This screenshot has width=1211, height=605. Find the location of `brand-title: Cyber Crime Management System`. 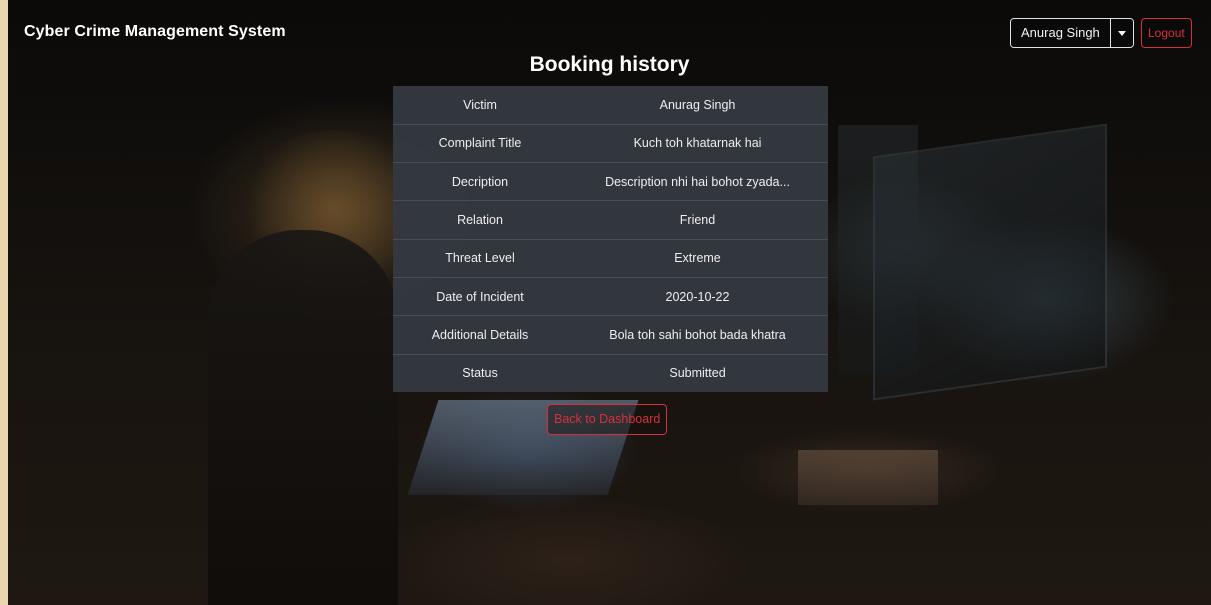

brand-title: Cyber Crime Management System is located at coordinates (155, 32).